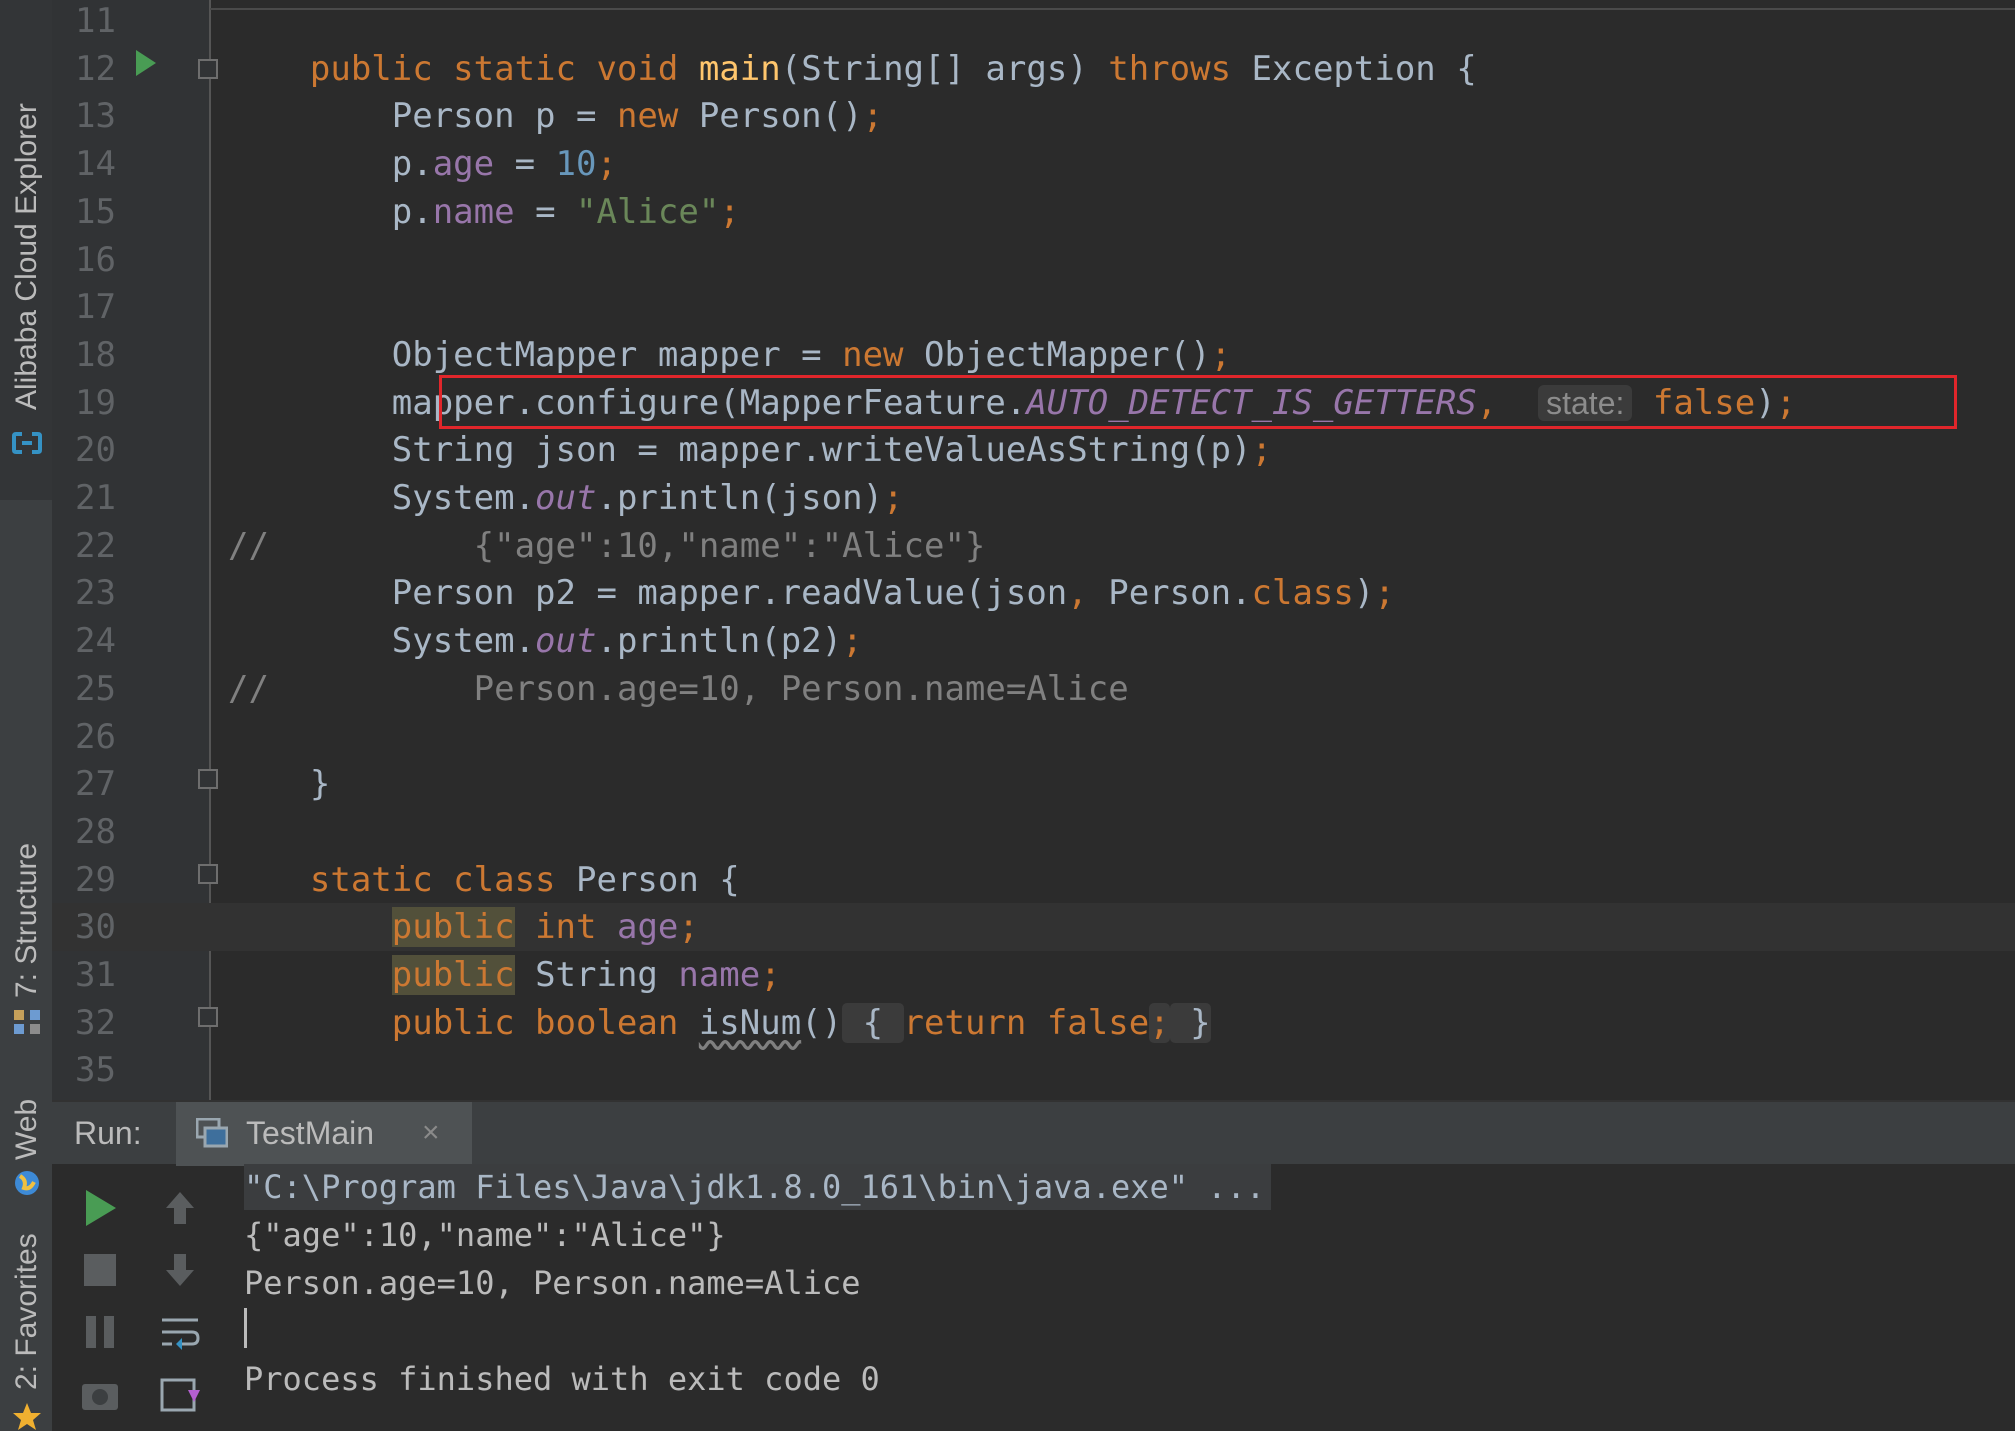 The image size is (2015, 1431). What do you see at coordinates (576, 164) in the screenshot?
I see `code-token: 10` at bounding box center [576, 164].